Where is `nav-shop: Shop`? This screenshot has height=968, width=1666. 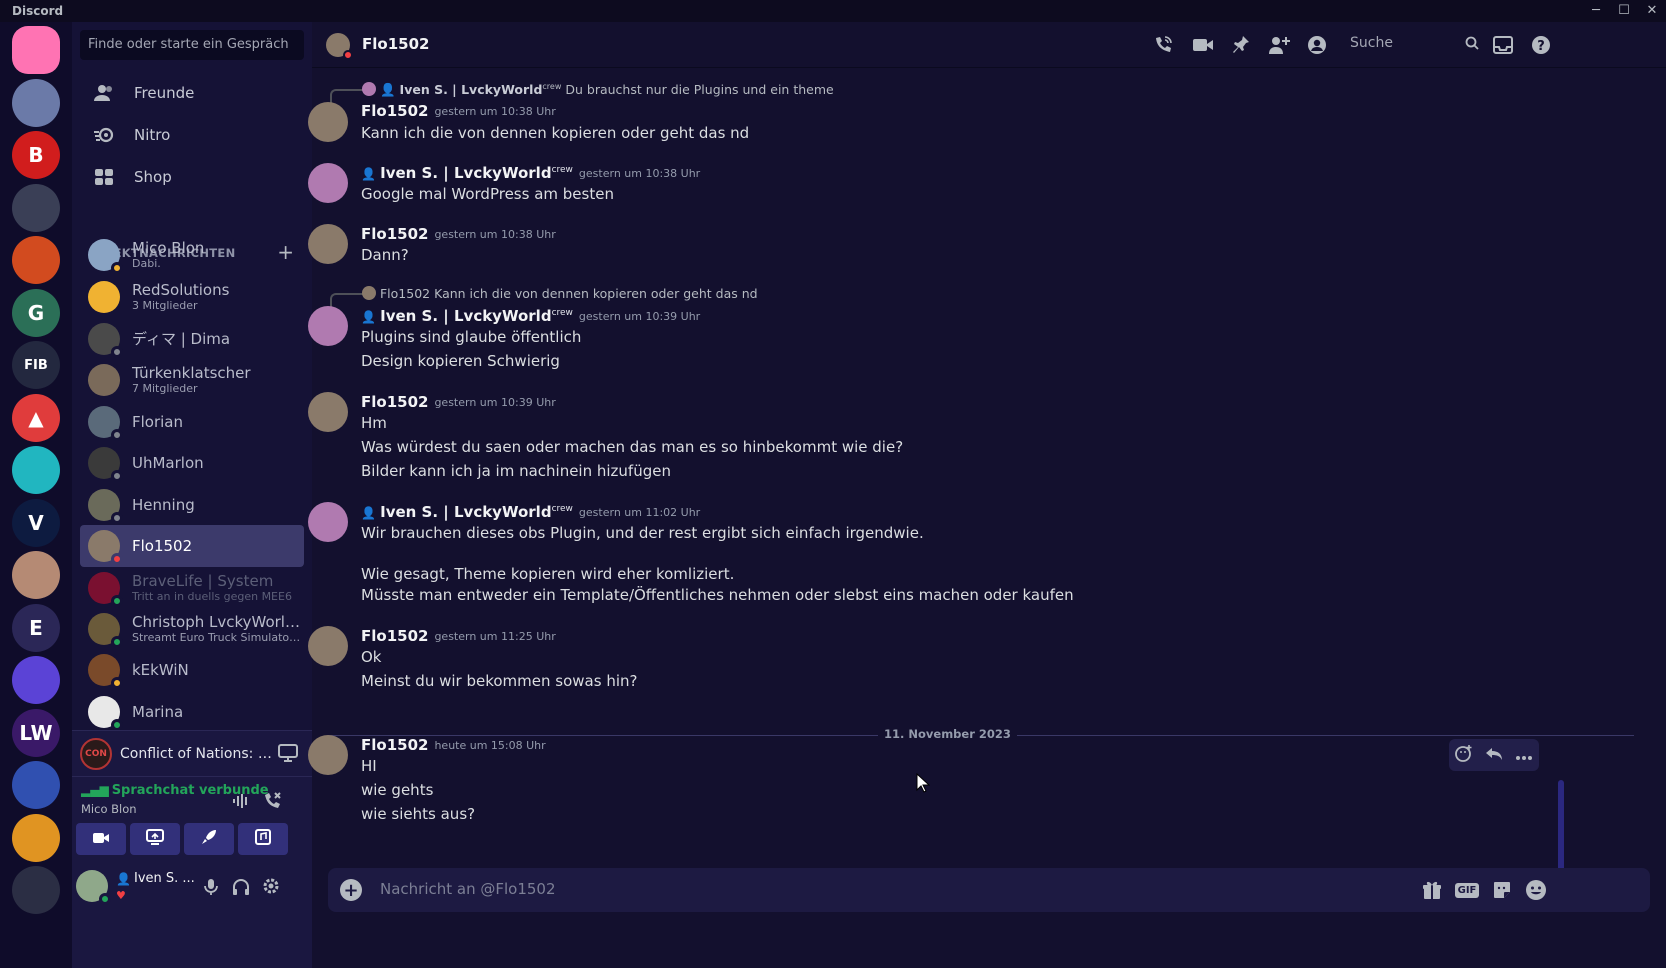 nav-shop: Shop is located at coordinates (192, 177).